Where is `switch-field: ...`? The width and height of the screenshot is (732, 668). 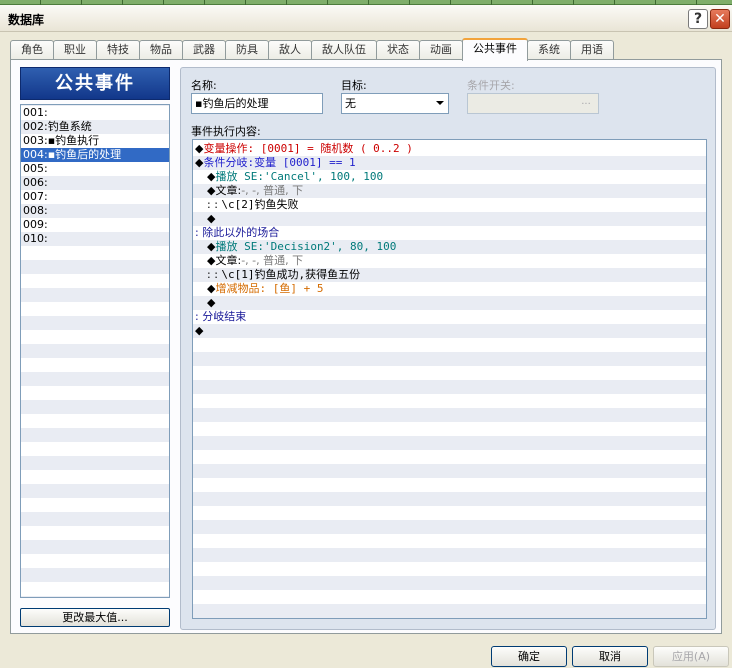
switch-field: ... is located at coordinates (533, 103).